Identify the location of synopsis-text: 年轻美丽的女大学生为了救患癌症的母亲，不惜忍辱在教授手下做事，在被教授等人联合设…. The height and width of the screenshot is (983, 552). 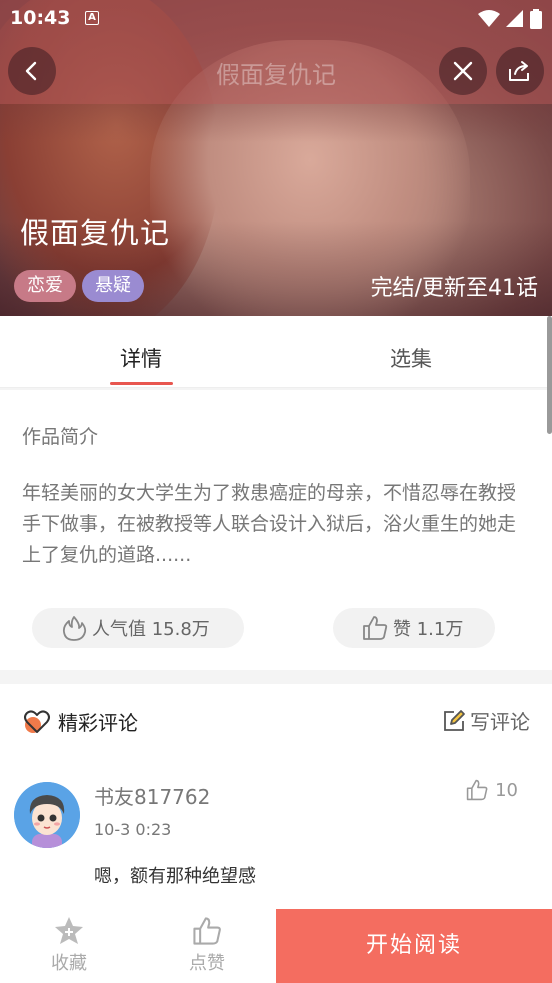
(269, 524).